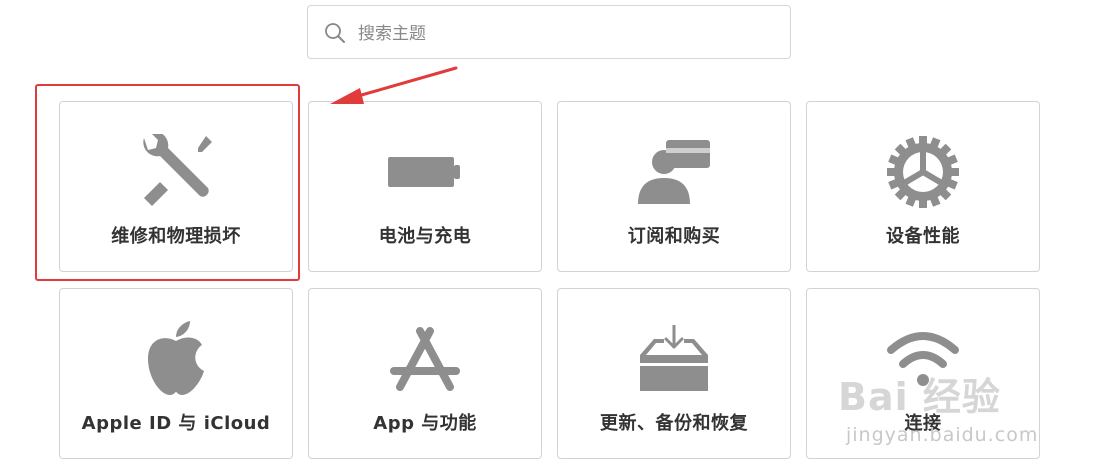 The height and width of the screenshot is (473, 1095). What do you see at coordinates (394, 85) in the screenshot?
I see `annotation-arrow-icon` at bounding box center [394, 85].